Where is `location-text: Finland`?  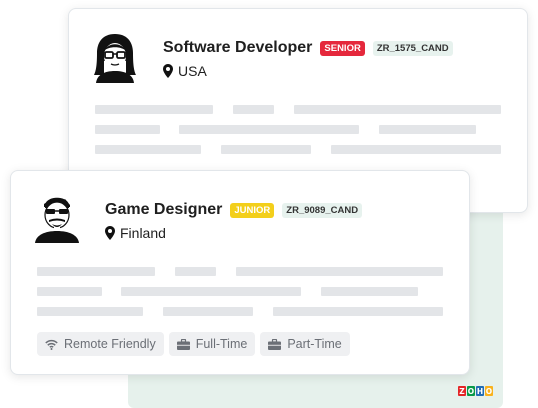
location-text: Finland is located at coordinates (143, 233).